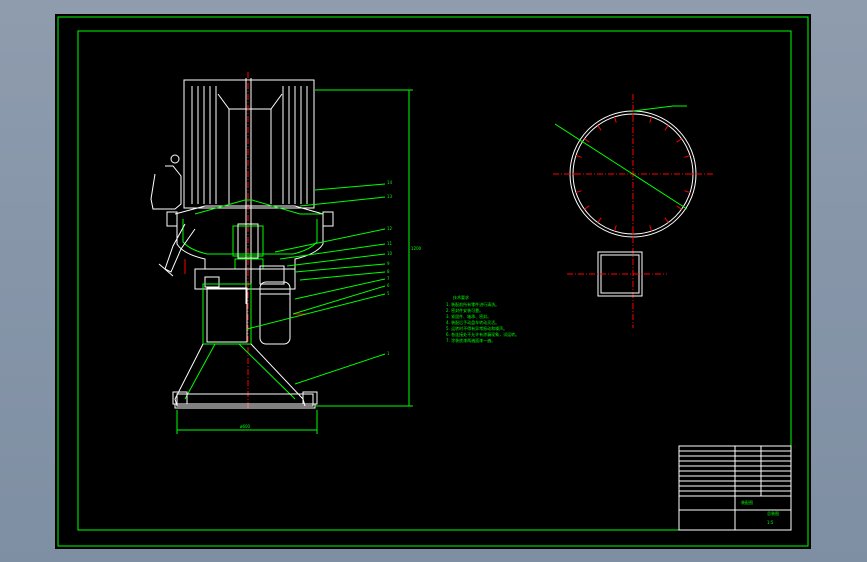  What do you see at coordinates (390, 228) in the screenshot?
I see `svg-text: 12` at bounding box center [390, 228].